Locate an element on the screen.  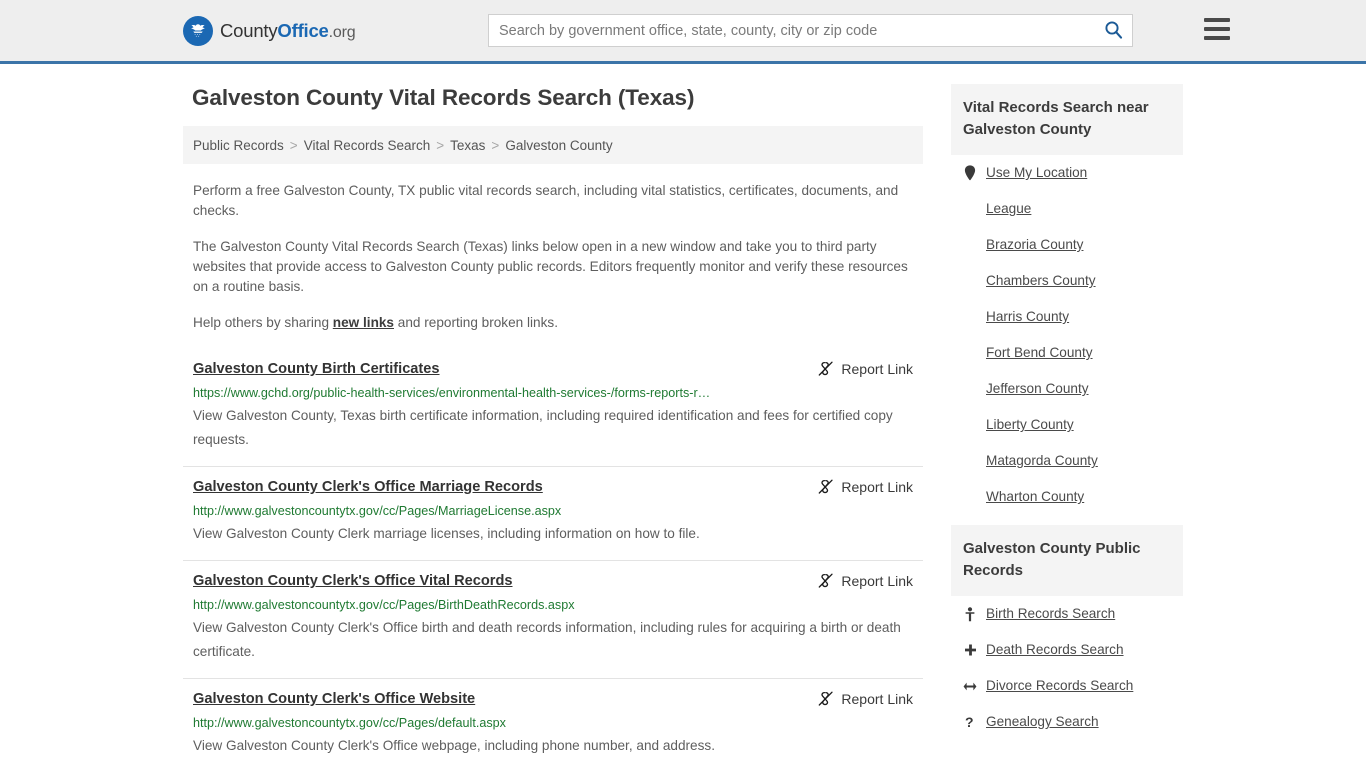
brand-part-office: Office is located at coordinates (303, 30).